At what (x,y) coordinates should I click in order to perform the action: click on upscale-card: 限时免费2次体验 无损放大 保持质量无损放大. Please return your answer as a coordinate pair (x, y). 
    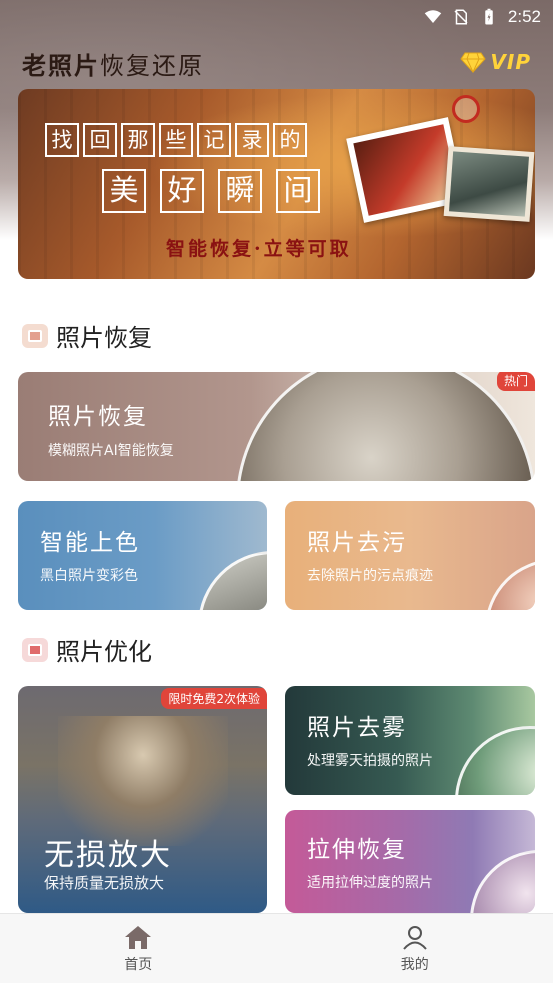
    Looking at the image, I should click on (142, 799).